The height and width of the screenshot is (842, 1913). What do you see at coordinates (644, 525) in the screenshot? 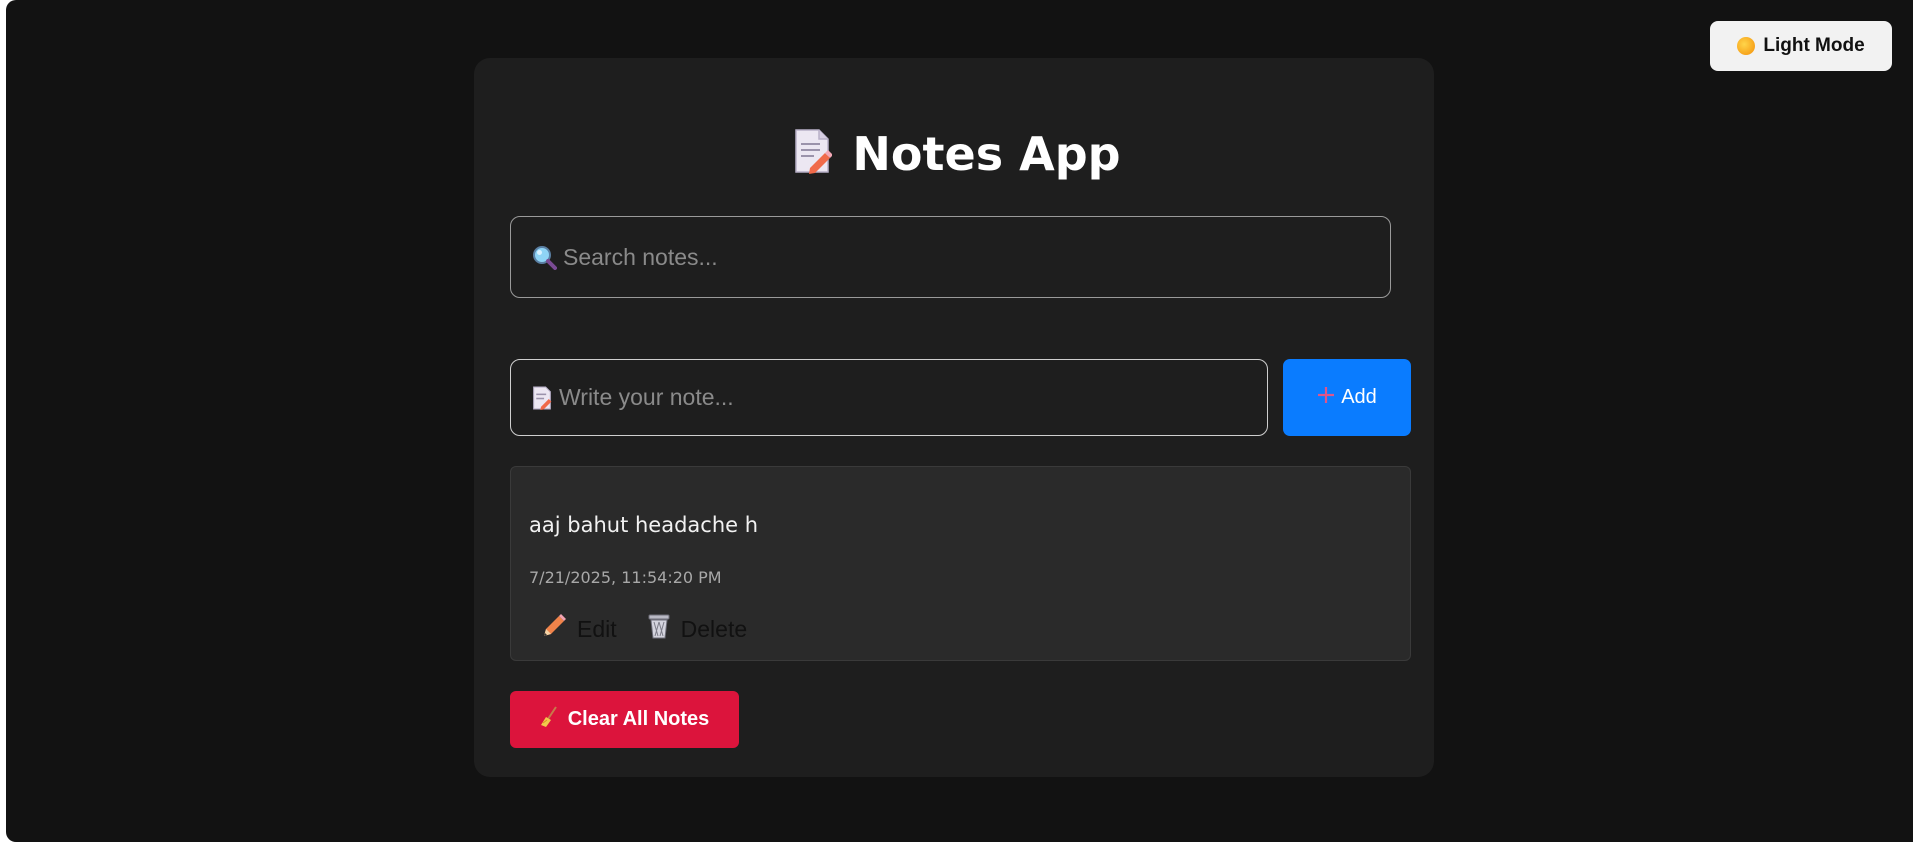
I see `note-text: aaj bahut headache h` at bounding box center [644, 525].